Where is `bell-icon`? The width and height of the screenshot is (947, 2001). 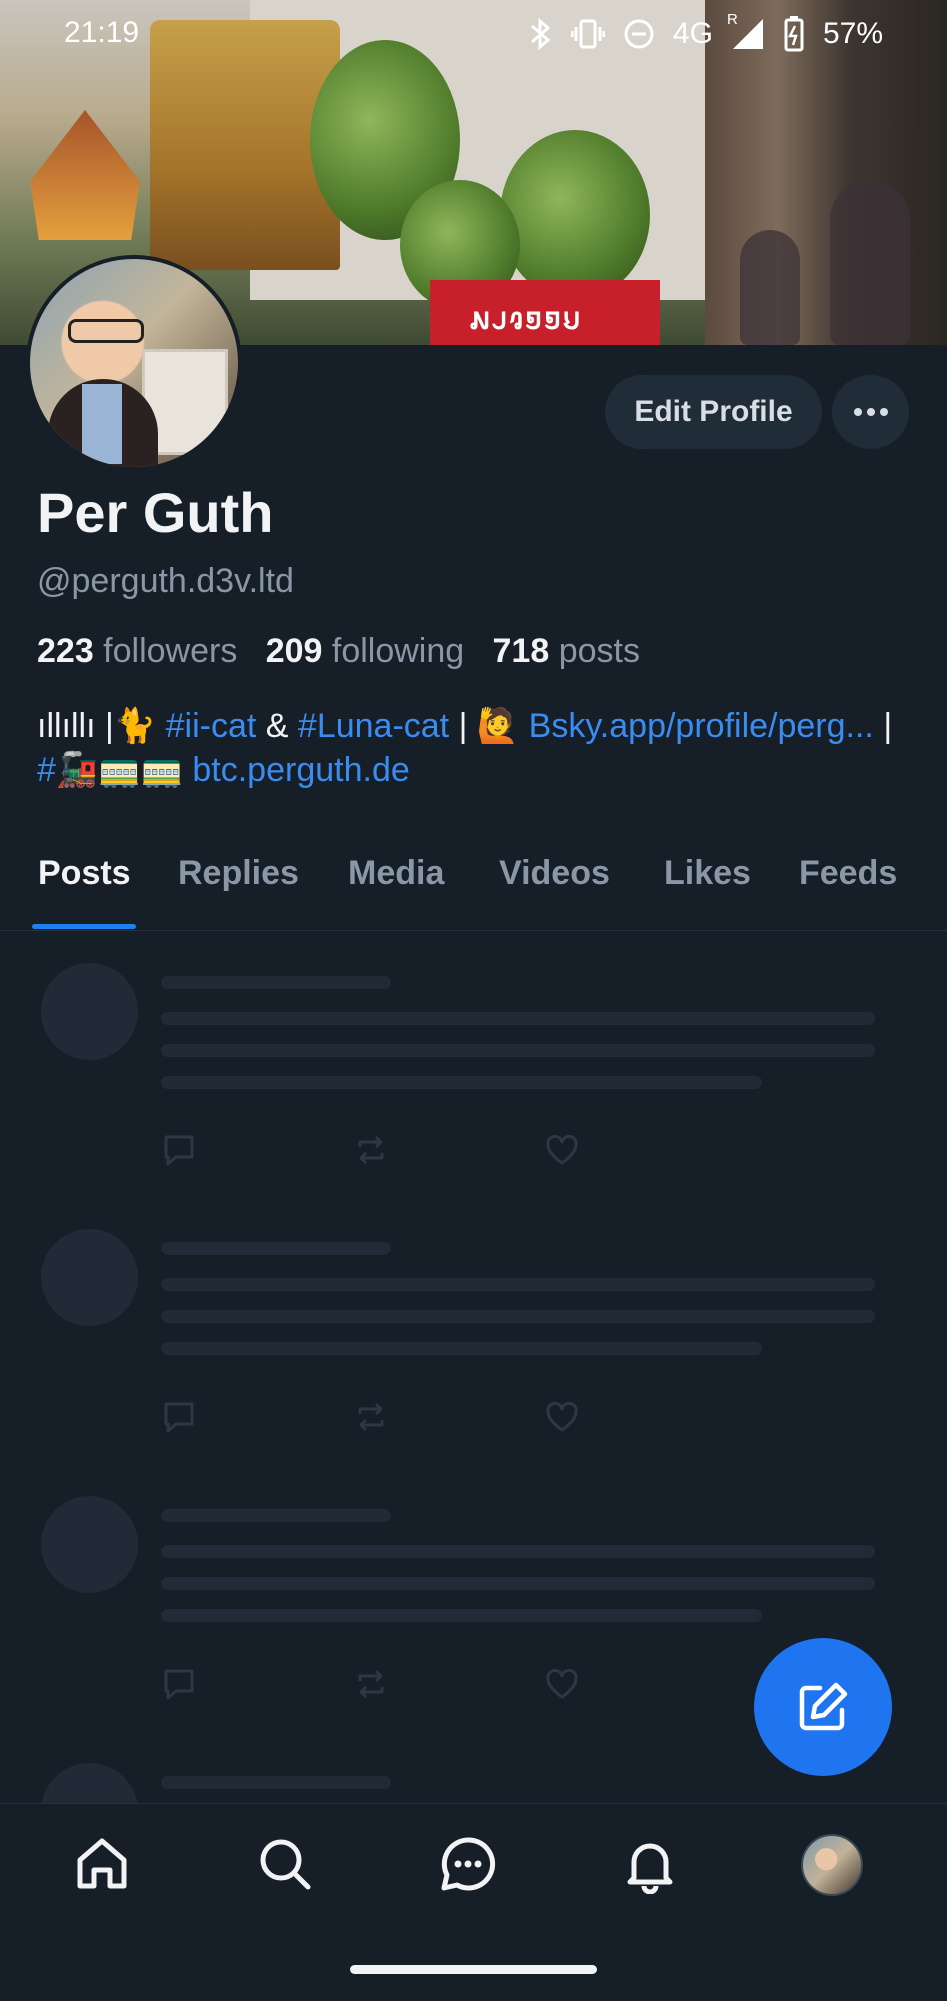 bell-icon is located at coordinates (650, 1864).